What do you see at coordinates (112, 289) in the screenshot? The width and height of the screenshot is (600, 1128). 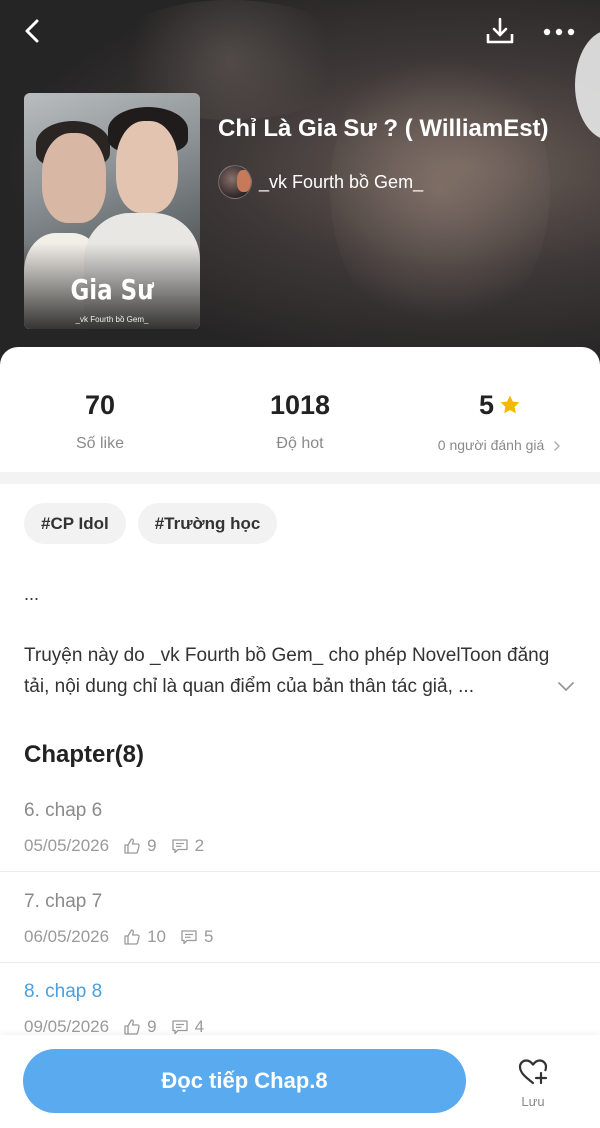 I see `cover-title: Gia Sư` at bounding box center [112, 289].